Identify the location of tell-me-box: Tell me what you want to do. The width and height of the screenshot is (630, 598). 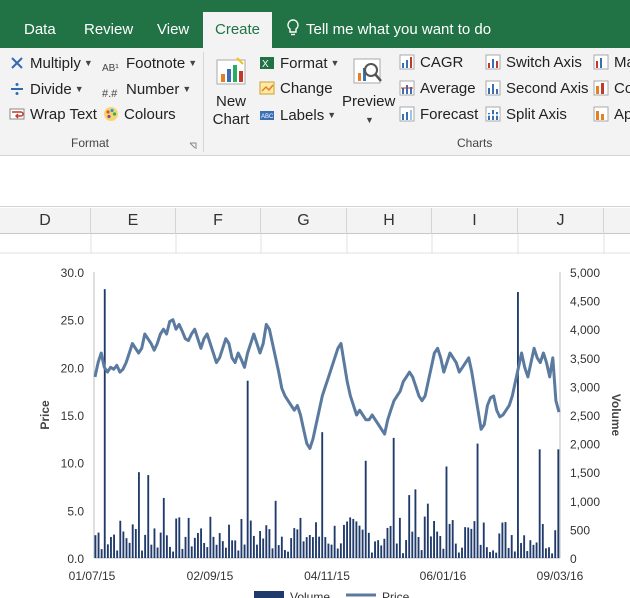
(388, 30).